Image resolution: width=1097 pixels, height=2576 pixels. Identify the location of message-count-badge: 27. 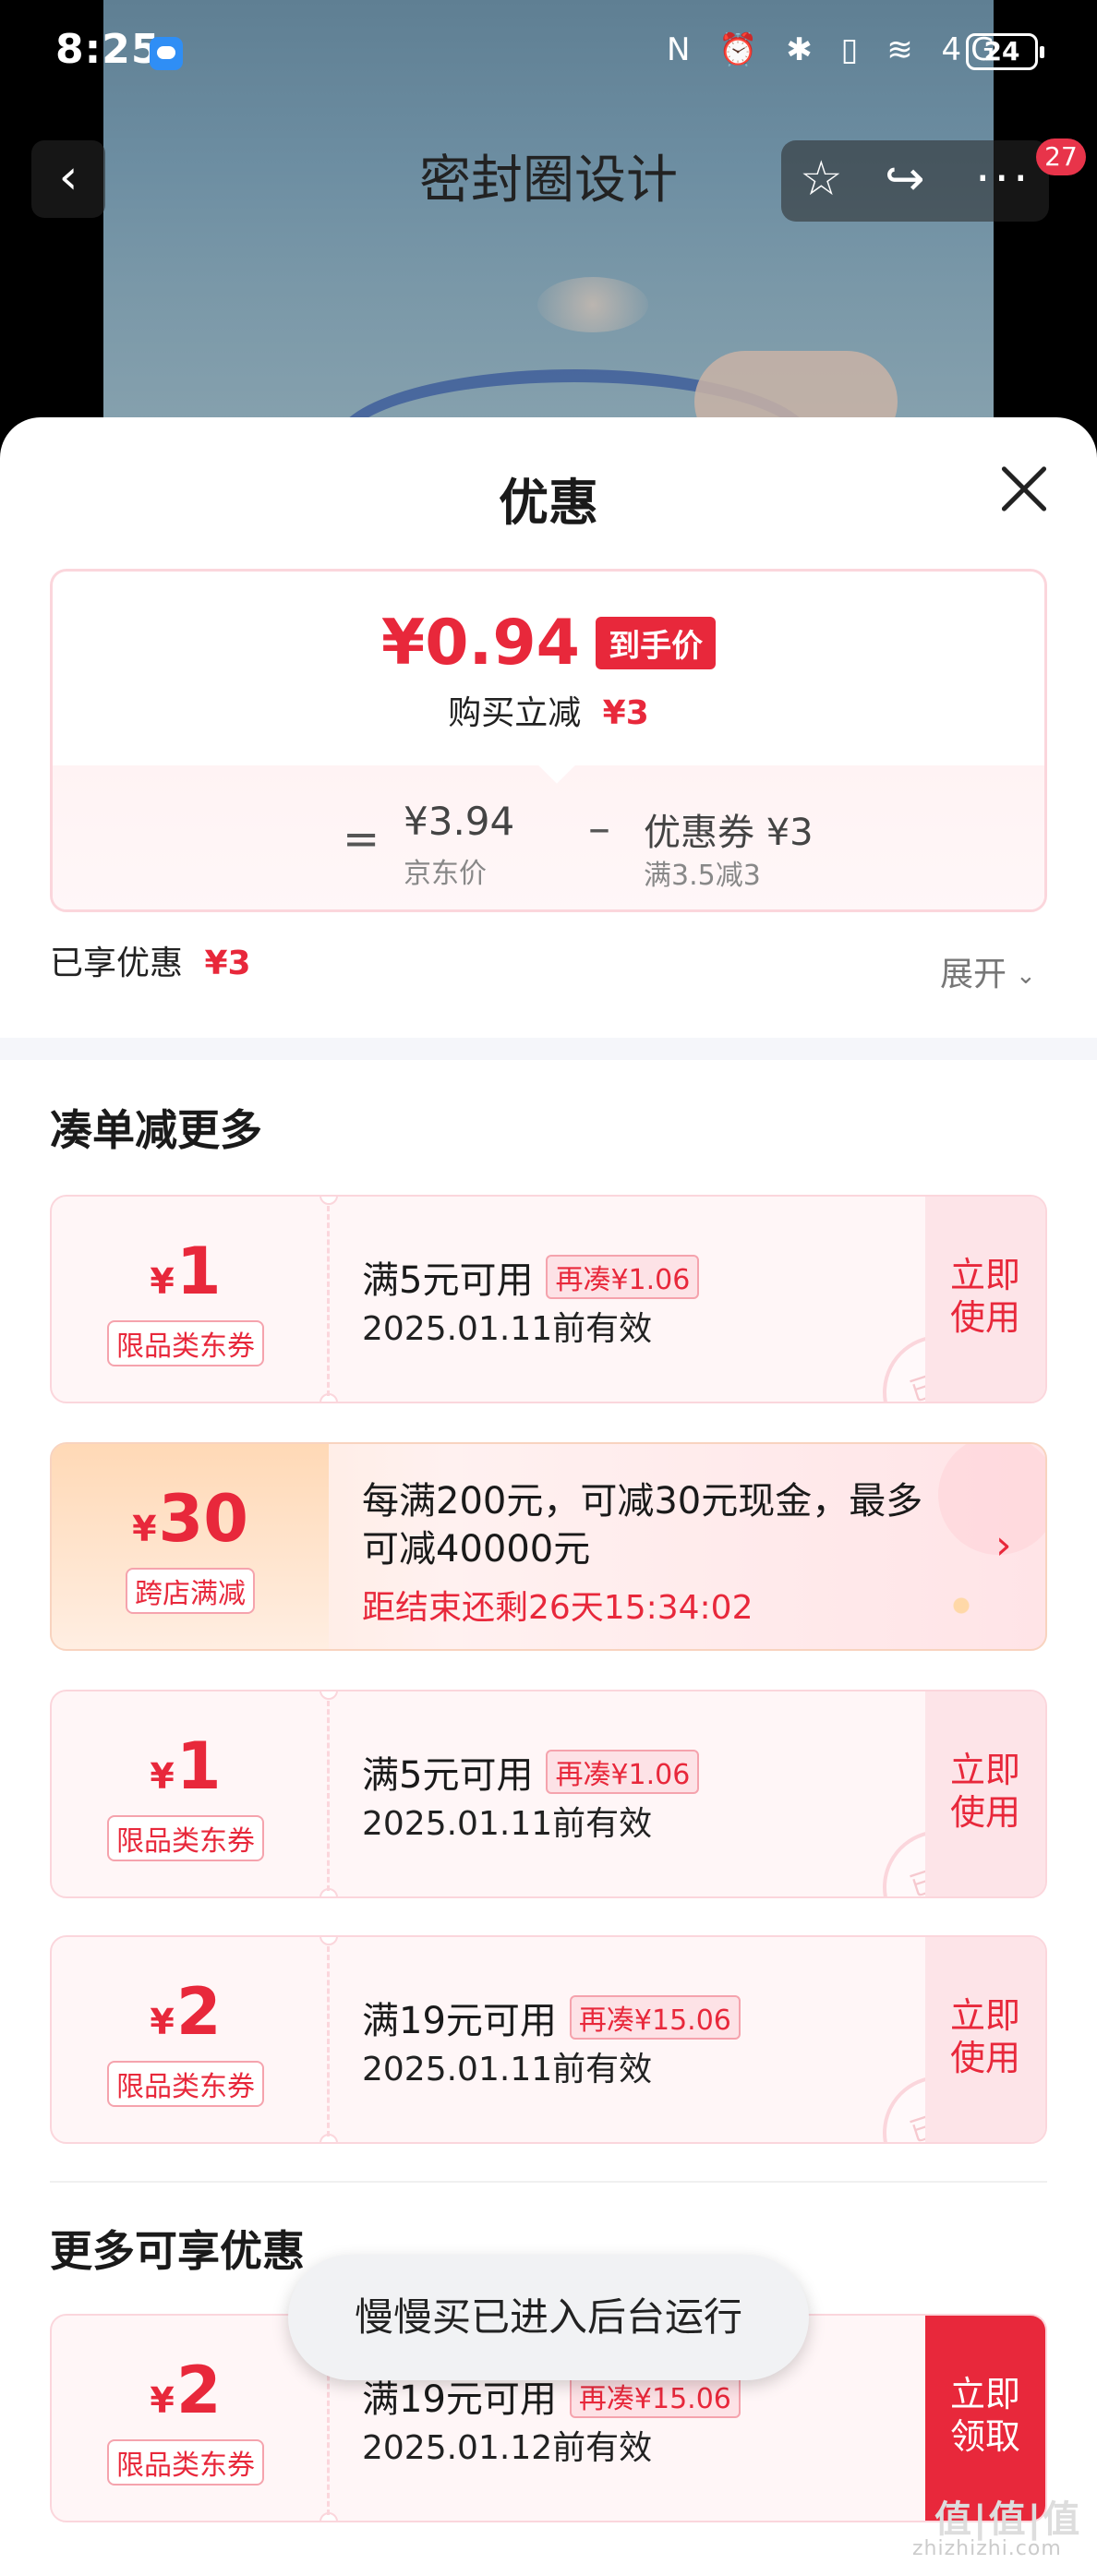
(1061, 156).